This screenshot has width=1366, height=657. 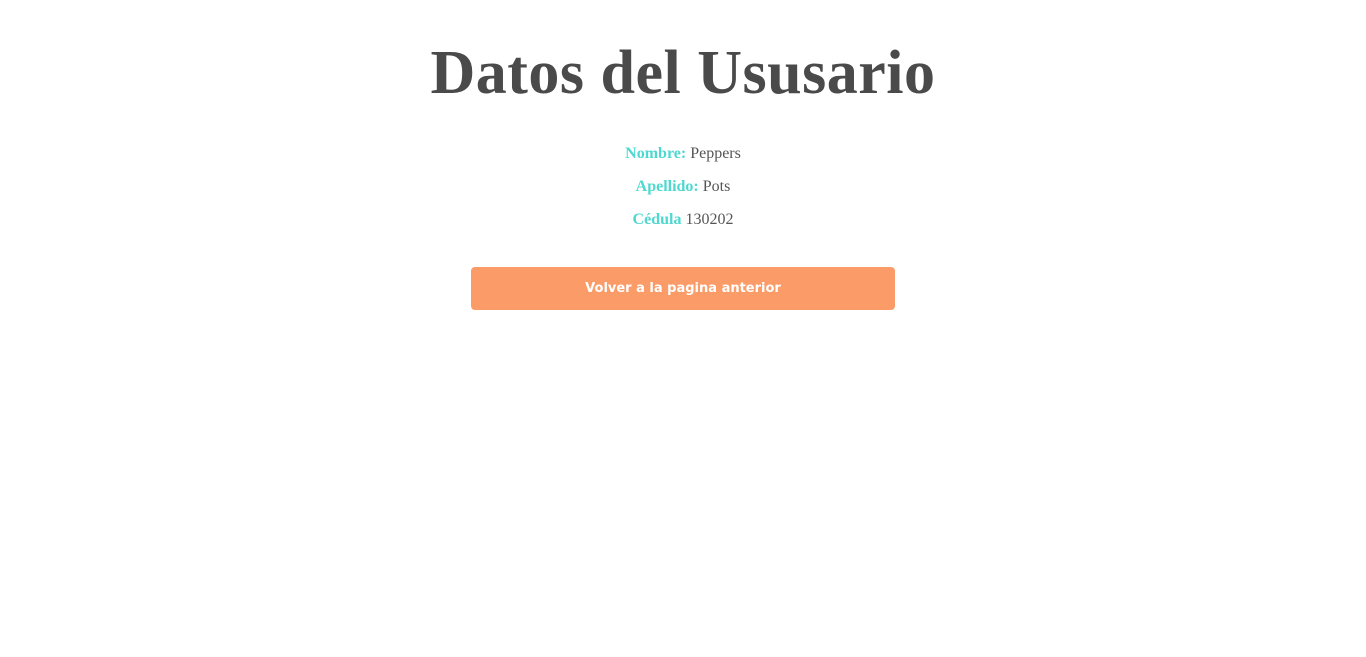 I want to click on page-title: Datos del Ususario, so click(x=683, y=73).